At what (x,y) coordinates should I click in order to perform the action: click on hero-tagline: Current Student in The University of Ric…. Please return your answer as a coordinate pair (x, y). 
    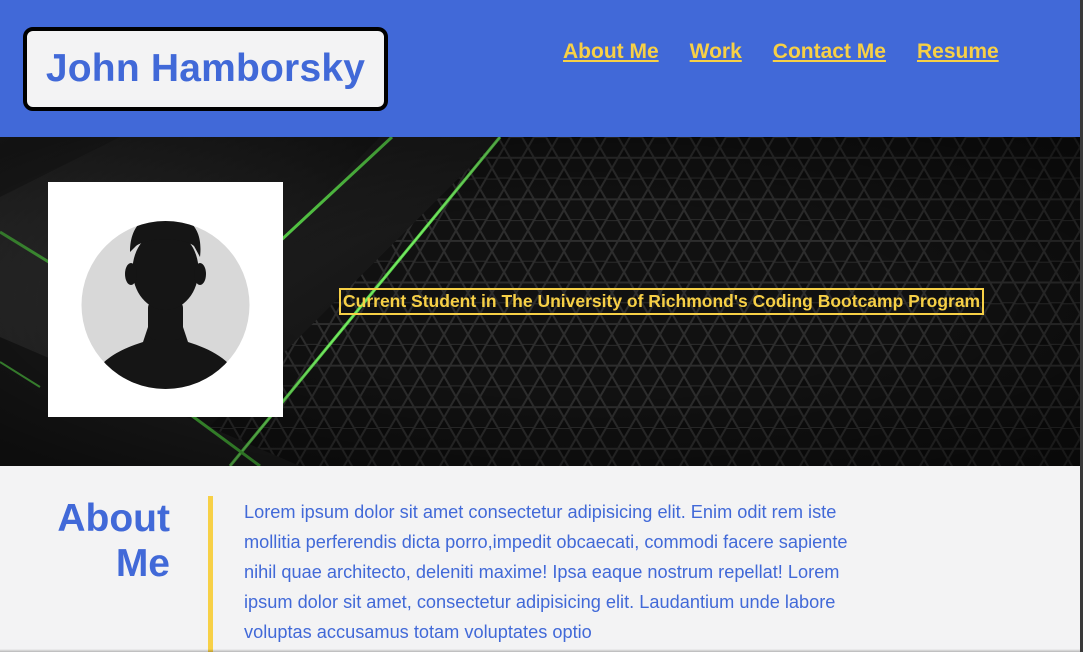
    Looking at the image, I should click on (662, 301).